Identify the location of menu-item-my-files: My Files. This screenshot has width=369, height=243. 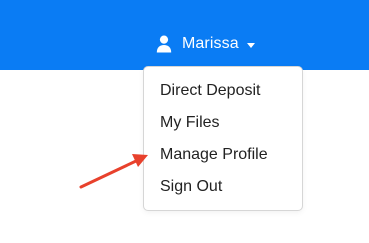
(223, 123).